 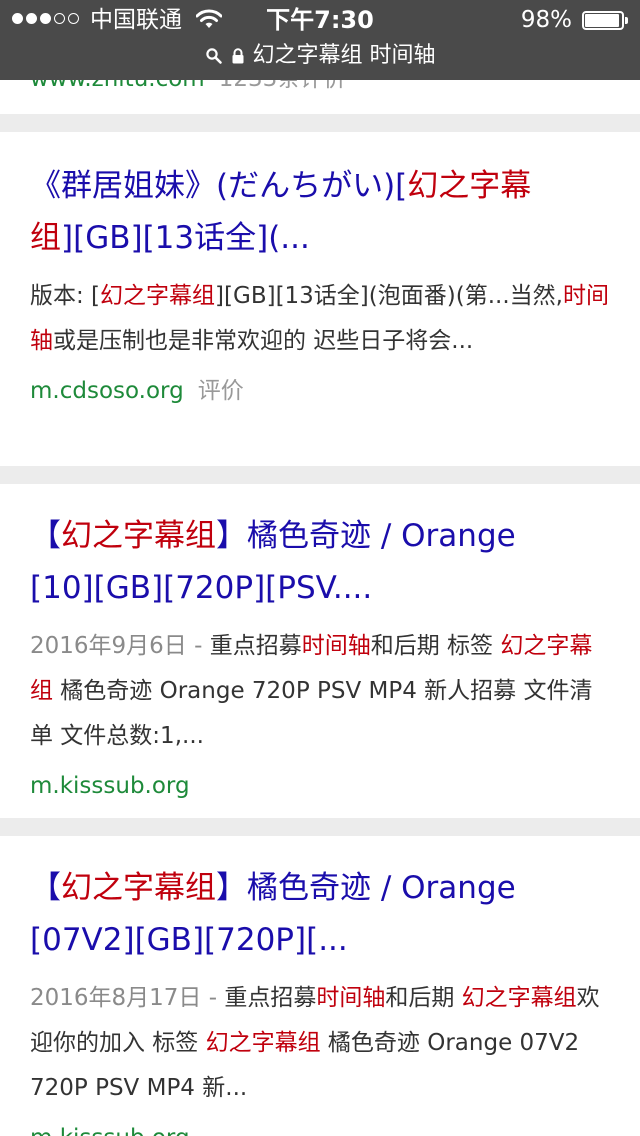 I want to click on battery-cap, so click(x=626, y=20).